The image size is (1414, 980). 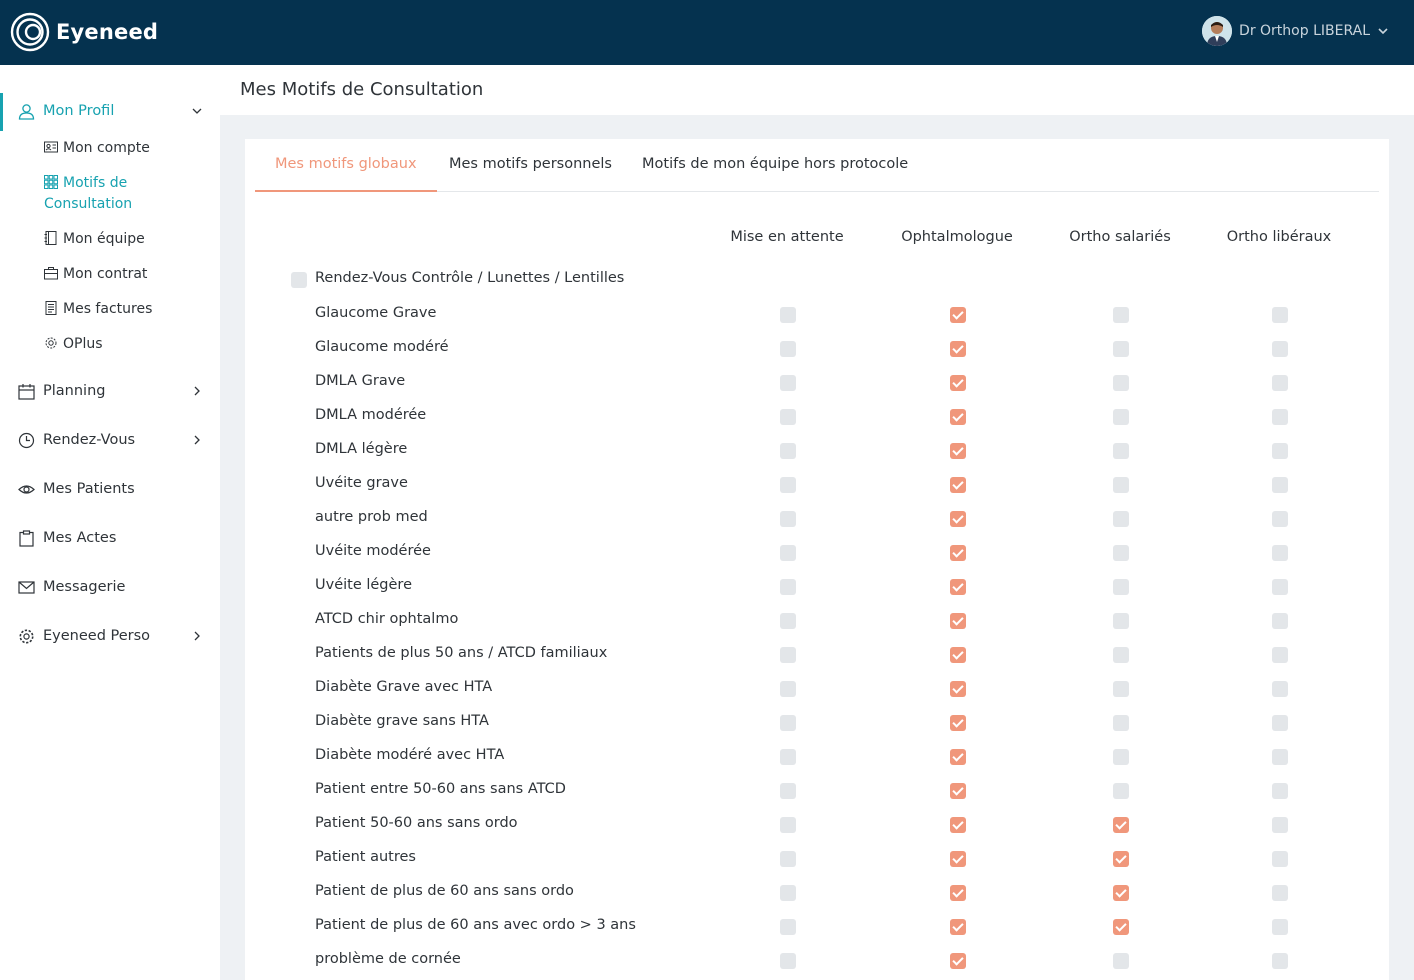 What do you see at coordinates (110, 440) in the screenshot?
I see `sidebar-item-rendez-vous: Rendez-Vous` at bounding box center [110, 440].